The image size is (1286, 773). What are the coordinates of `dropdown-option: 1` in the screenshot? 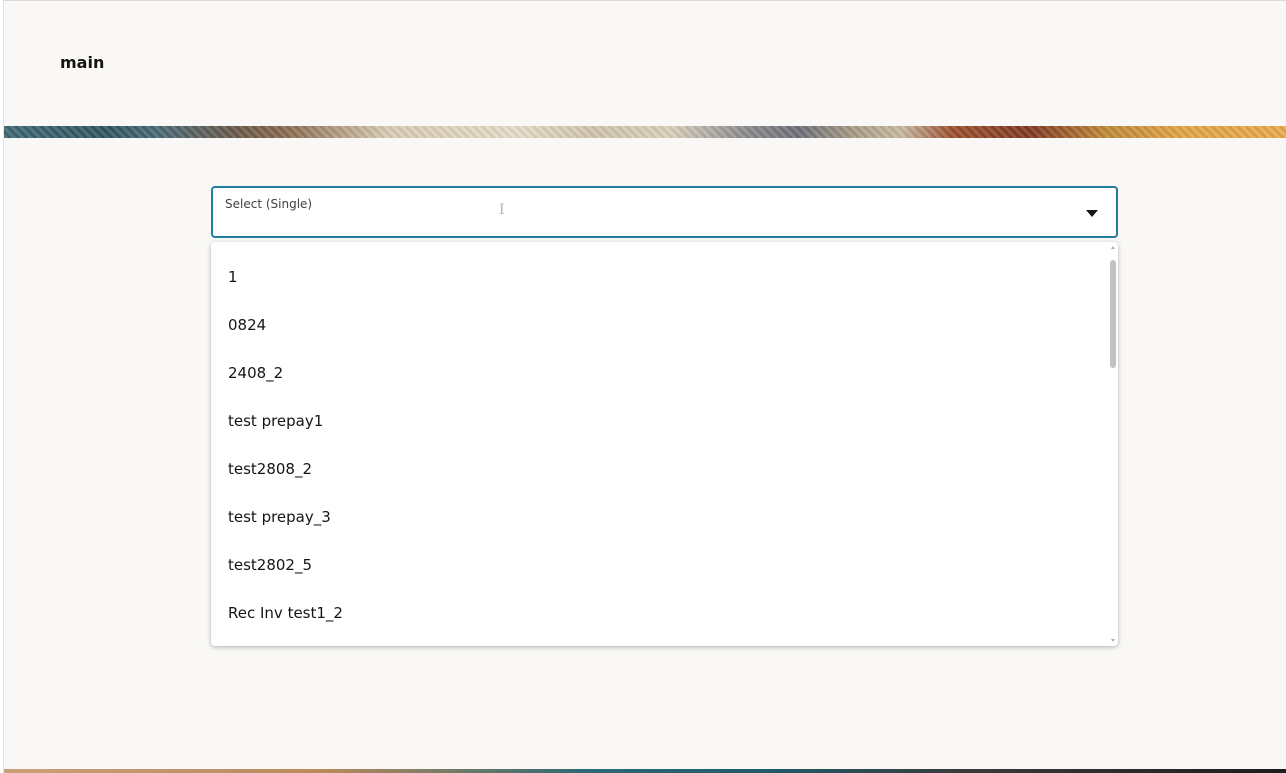 It's located at (658, 277).